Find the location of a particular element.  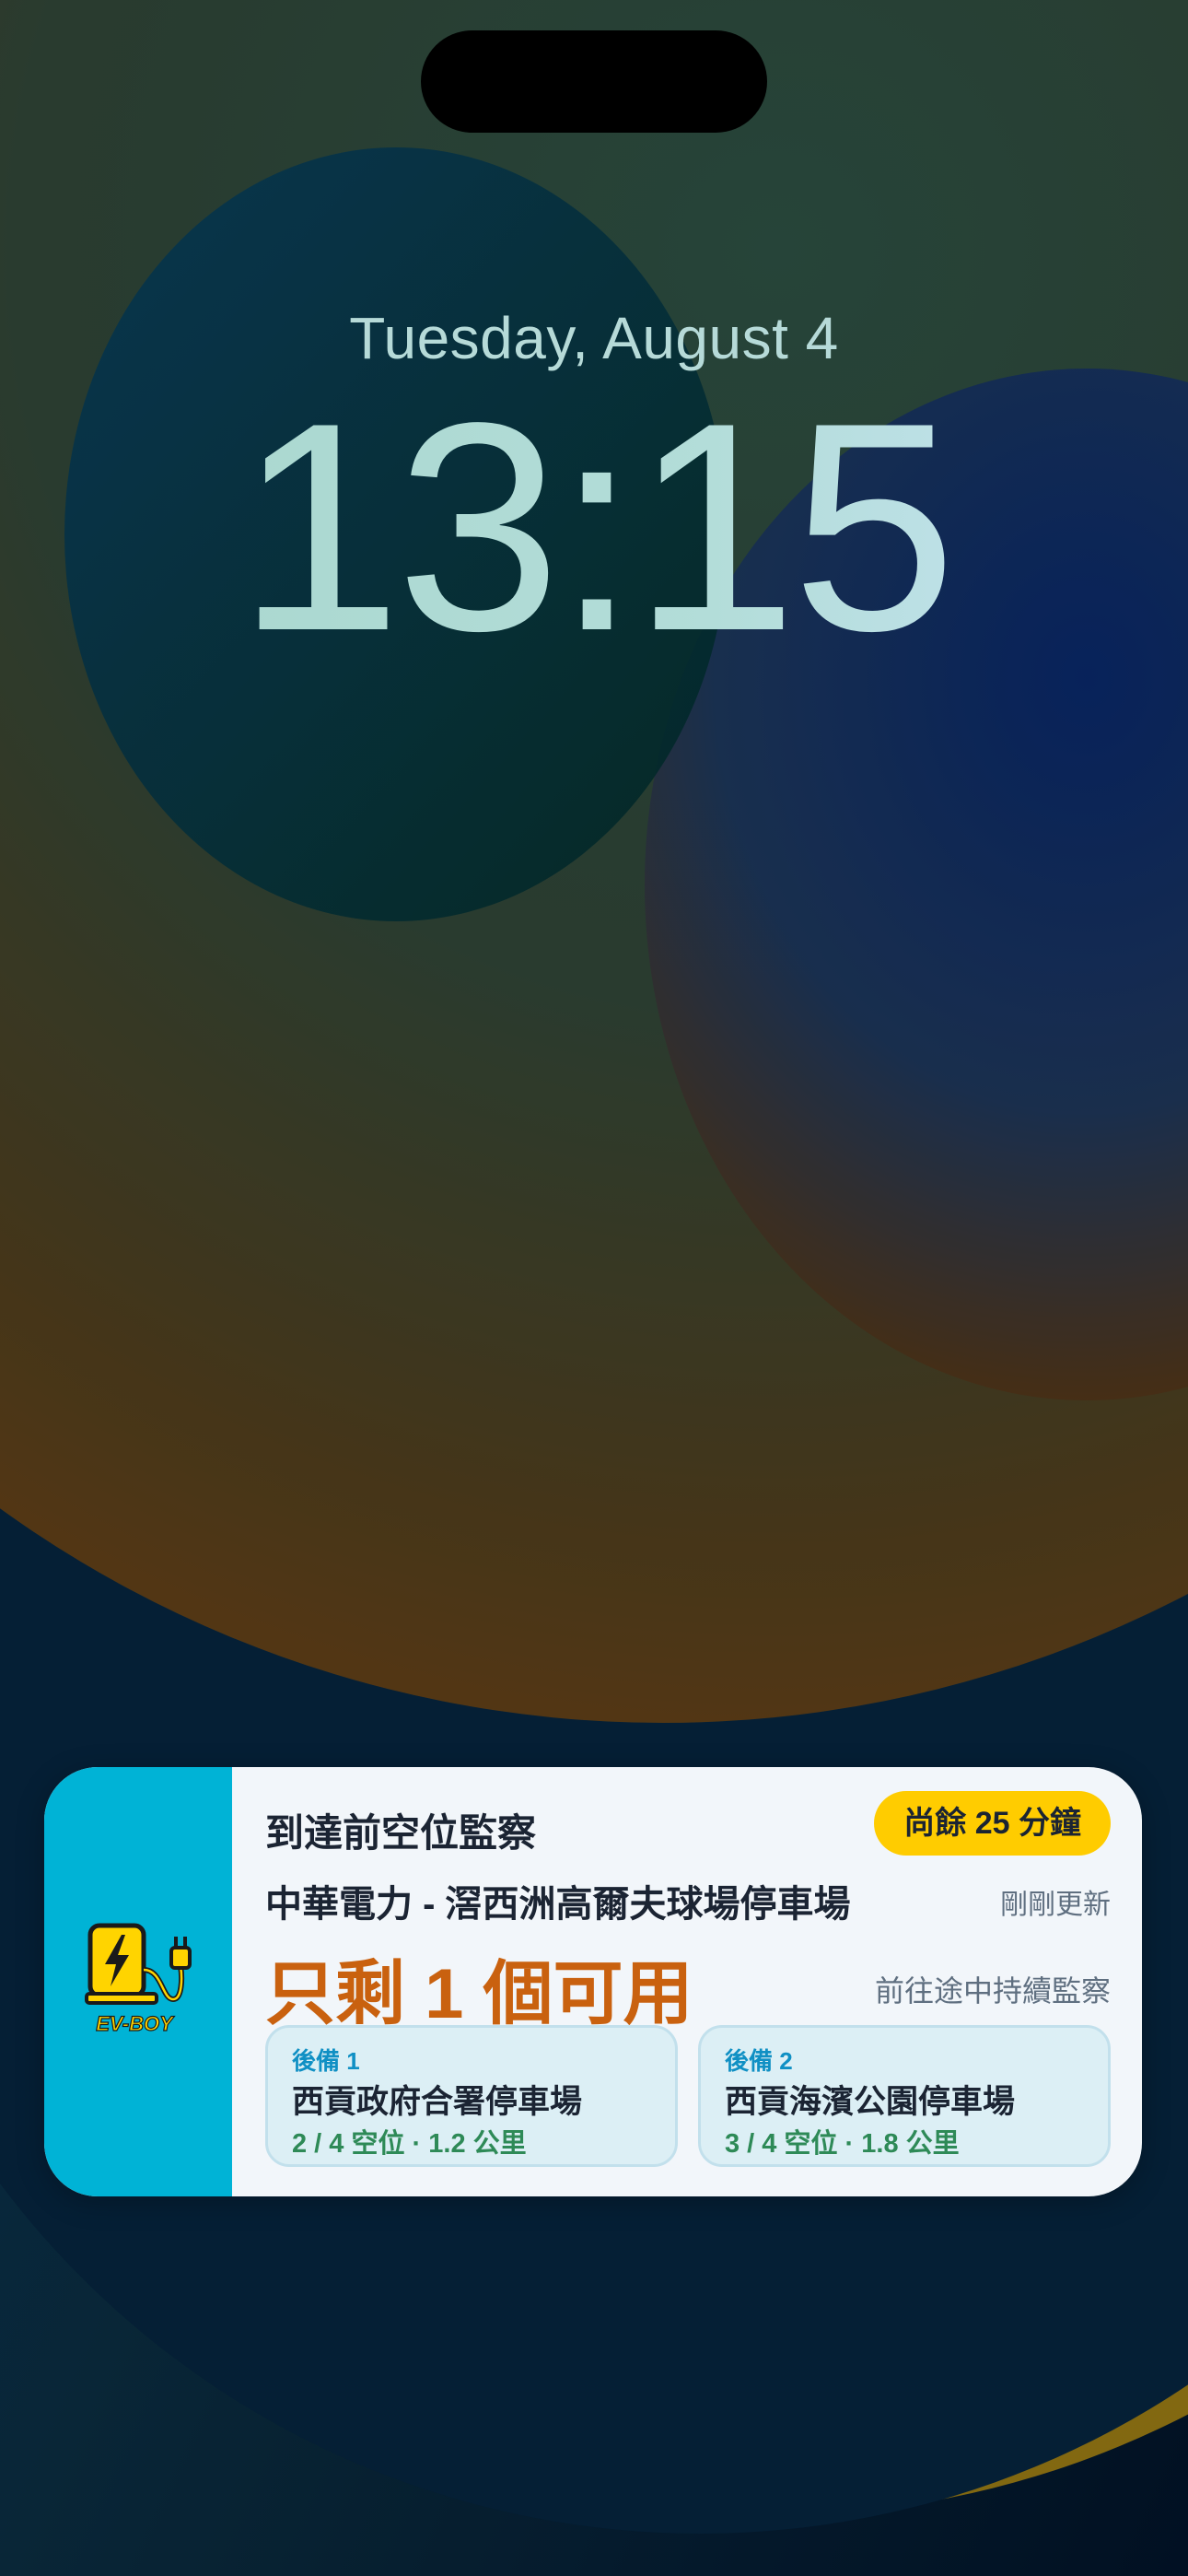

monitoring-status: 前往途中持續監察 is located at coordinates (992, 1991).